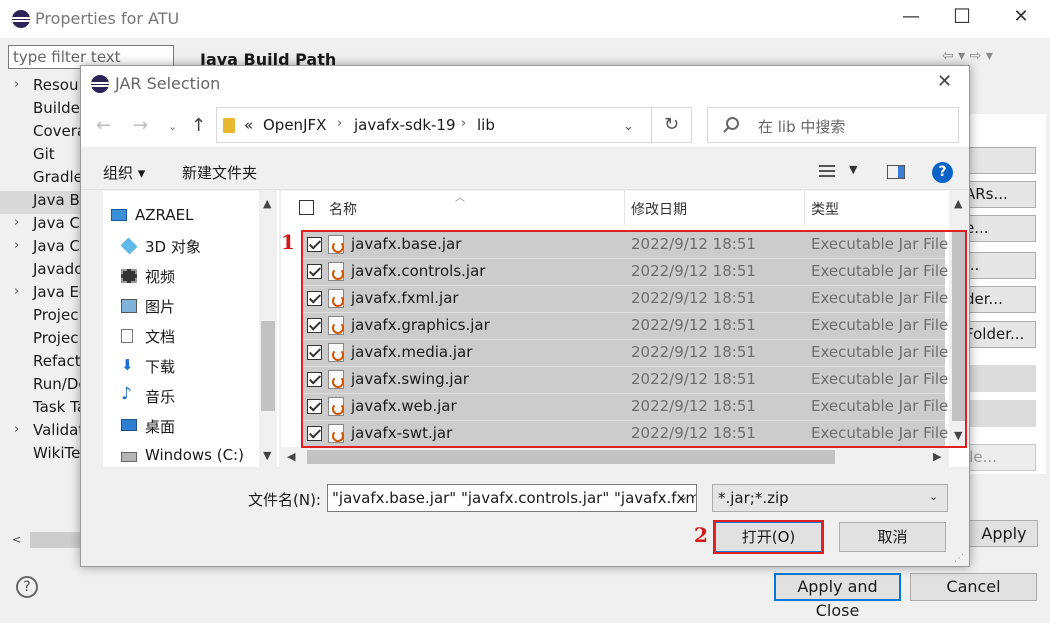 This screenshot has height=623, width=1050. I want to click on file-type-select: *.jar;*.zip, so click(830, 498).